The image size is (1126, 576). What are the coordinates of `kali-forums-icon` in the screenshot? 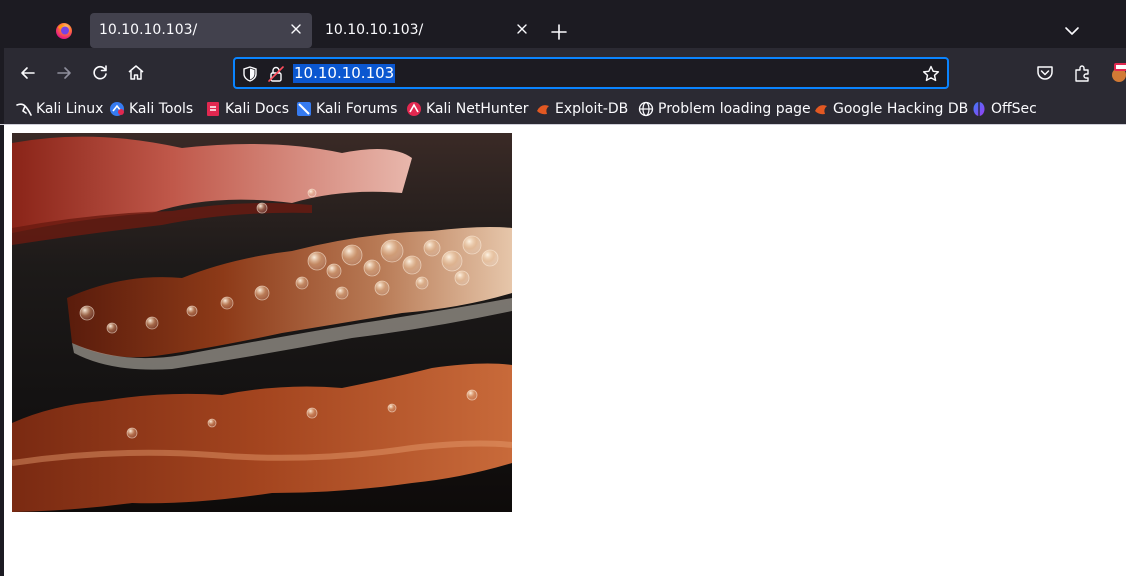 It's located at (304, 109).